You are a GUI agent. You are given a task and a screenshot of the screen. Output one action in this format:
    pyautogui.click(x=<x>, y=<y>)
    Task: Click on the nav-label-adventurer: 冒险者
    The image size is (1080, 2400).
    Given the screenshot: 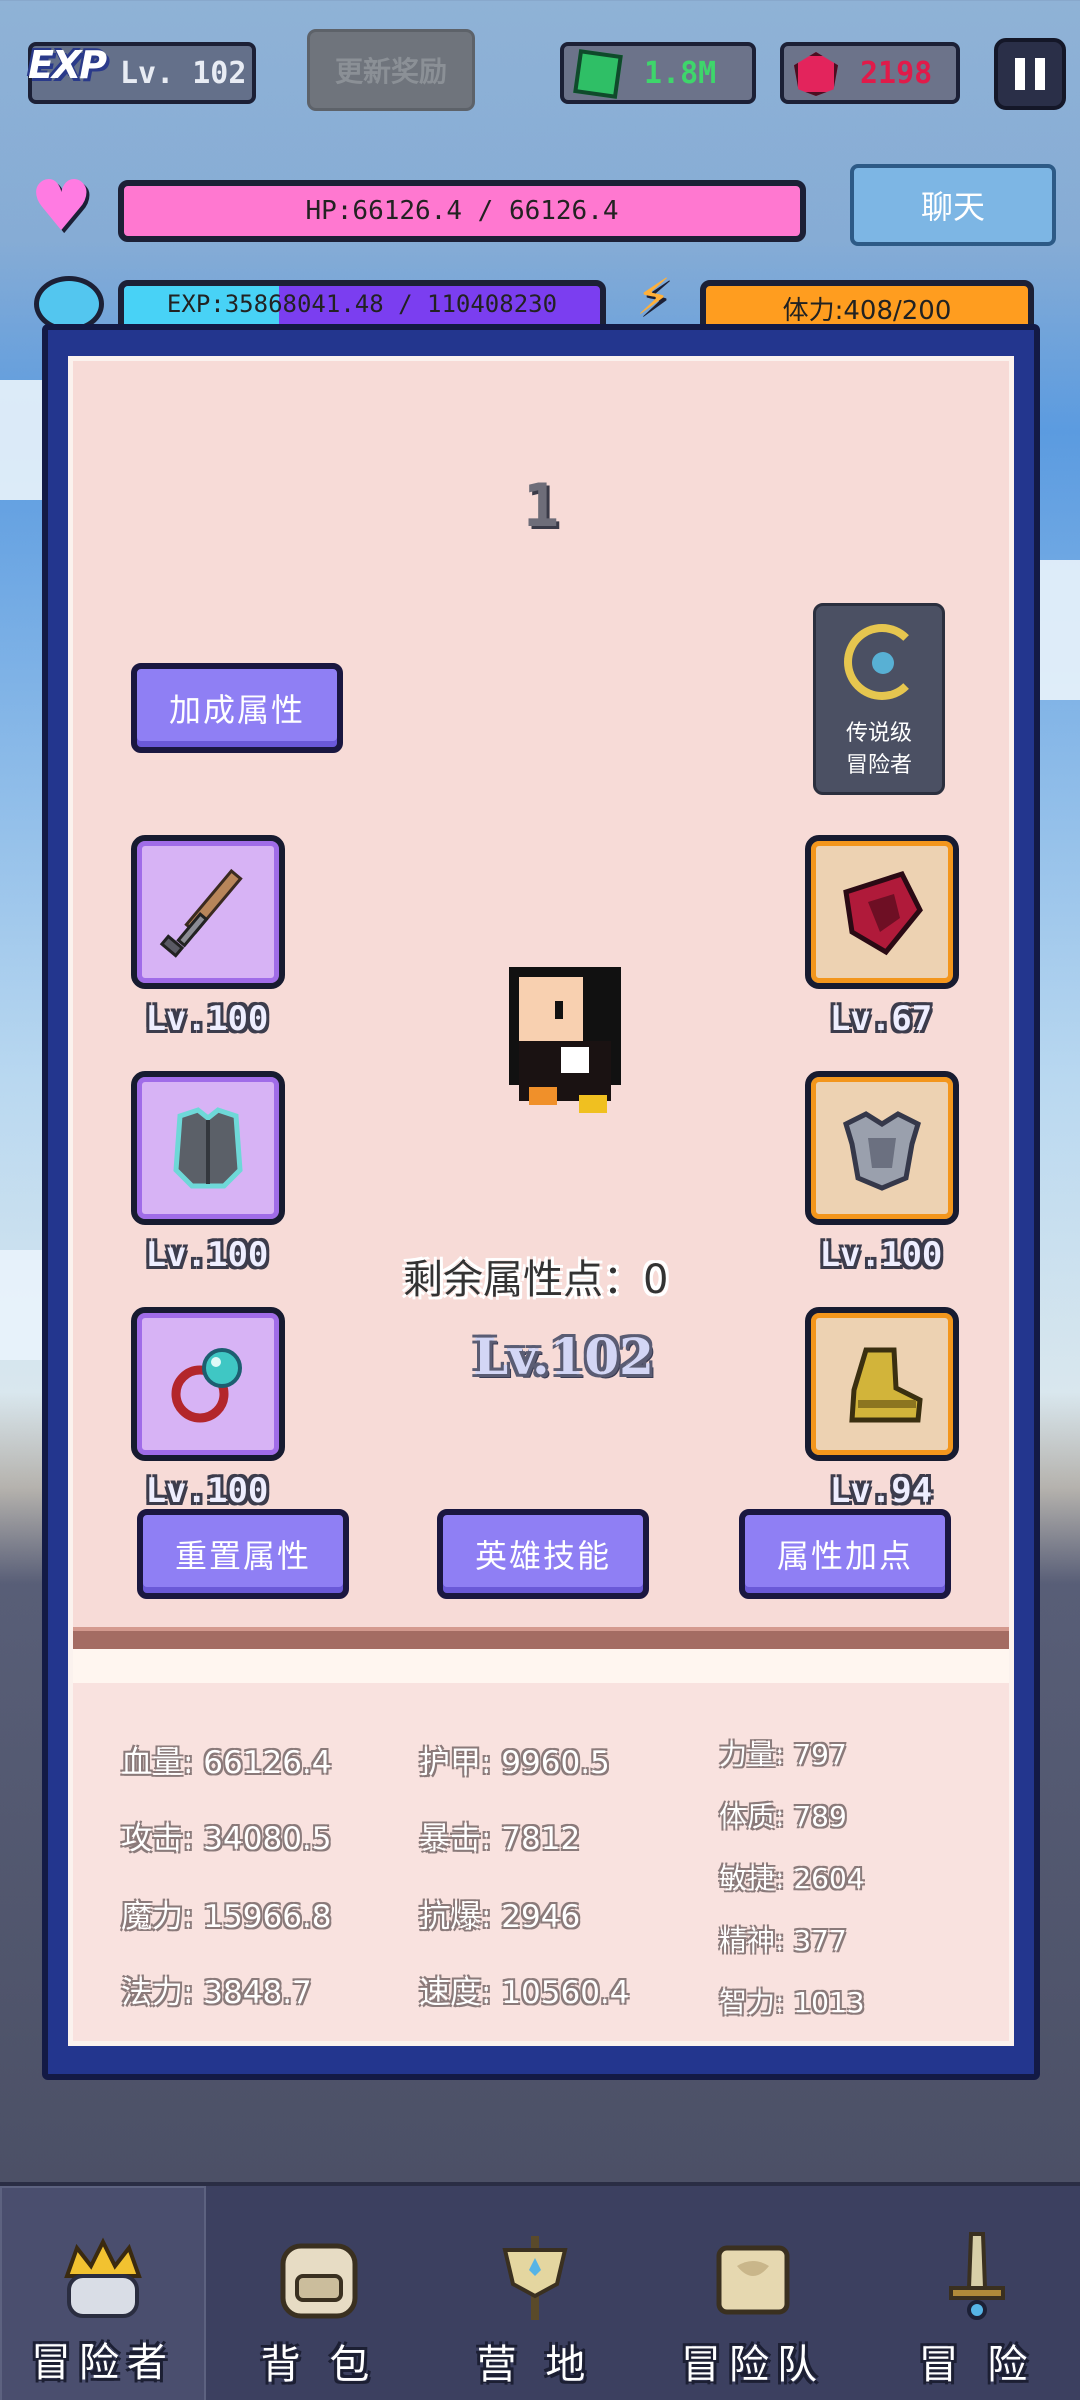 What is the action you would take?
    pyautogui.click(x=103, y=2363)
    